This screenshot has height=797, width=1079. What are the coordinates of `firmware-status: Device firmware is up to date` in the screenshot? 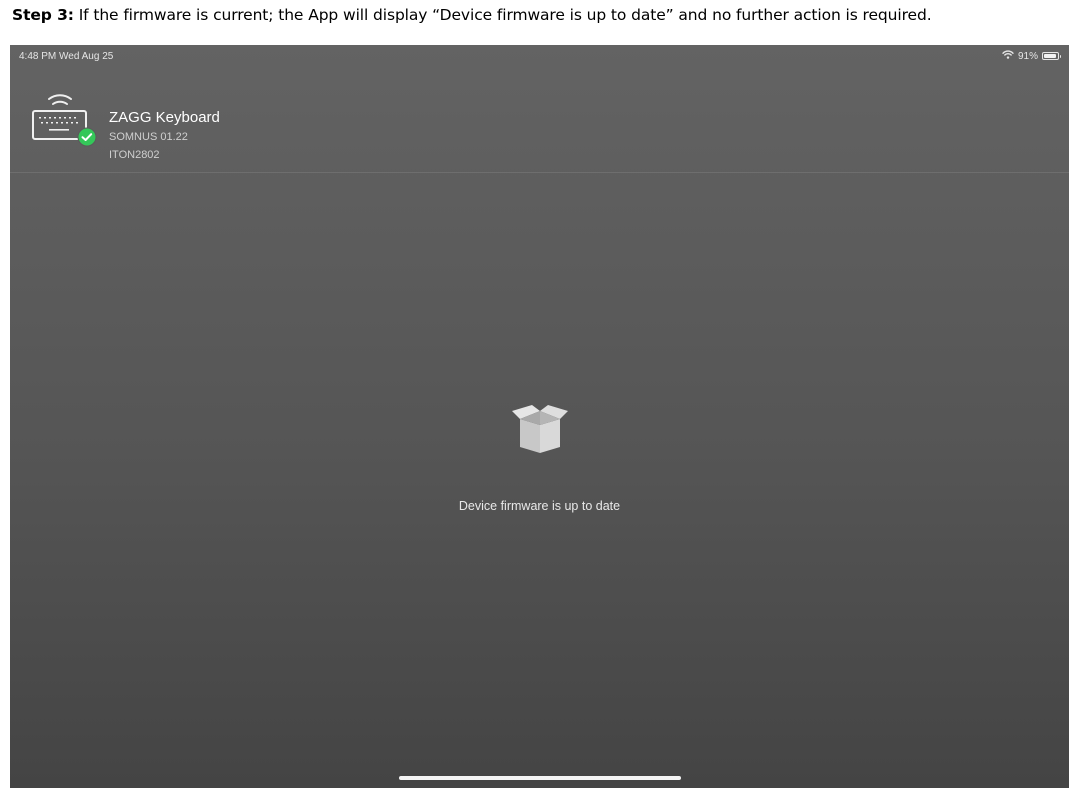 It's located at (539, 455).